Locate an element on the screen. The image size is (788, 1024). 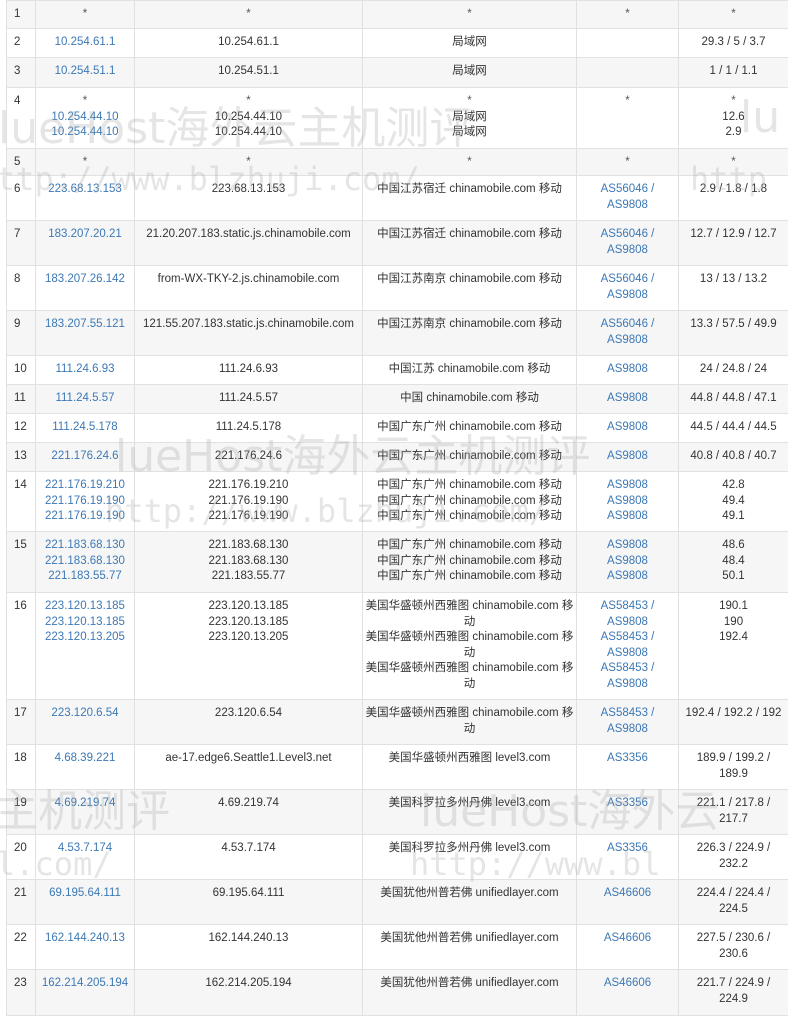
hop-row: 3 10.254.51.1 10.254.51.1 局域网 1 / 1 / 1.1 is located at coordinates (397, 72).